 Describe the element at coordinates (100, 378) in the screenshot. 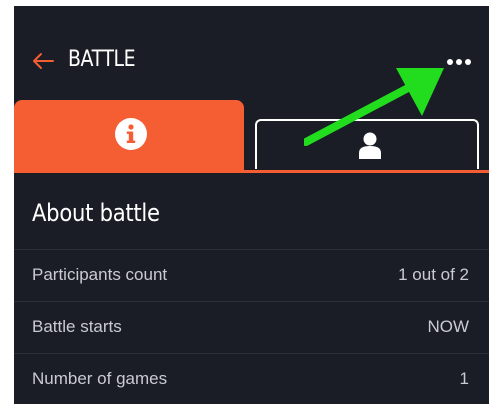

I see `row-label: Number of games` at that location.